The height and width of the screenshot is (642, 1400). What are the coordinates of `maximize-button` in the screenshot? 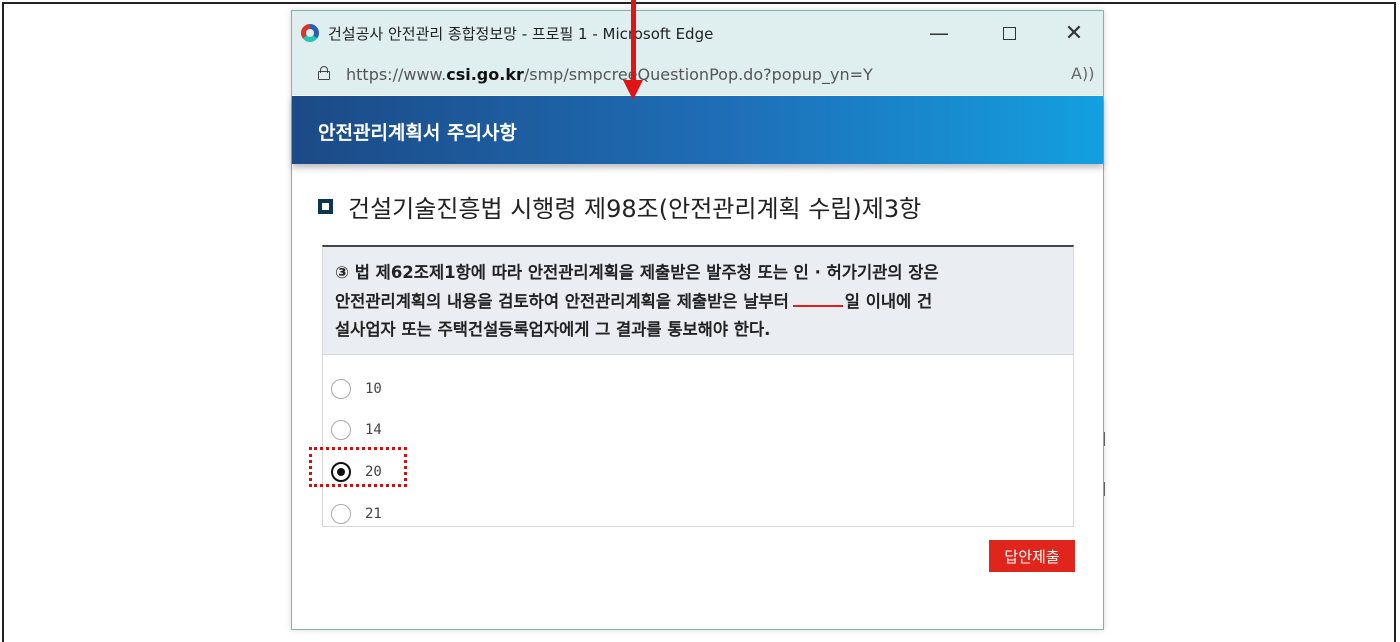 It's located at (1009, 33).